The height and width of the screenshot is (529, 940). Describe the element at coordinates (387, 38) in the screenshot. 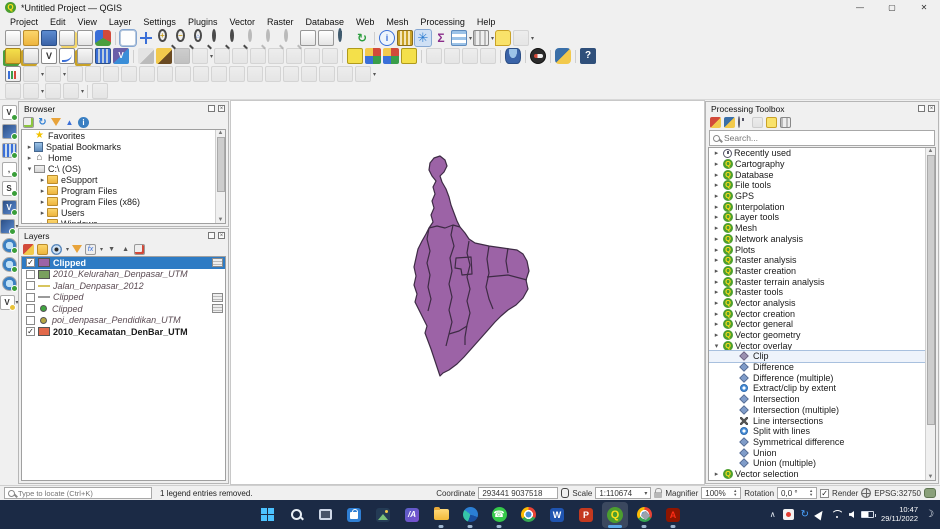

I see `identify-features-button: i` at that location.